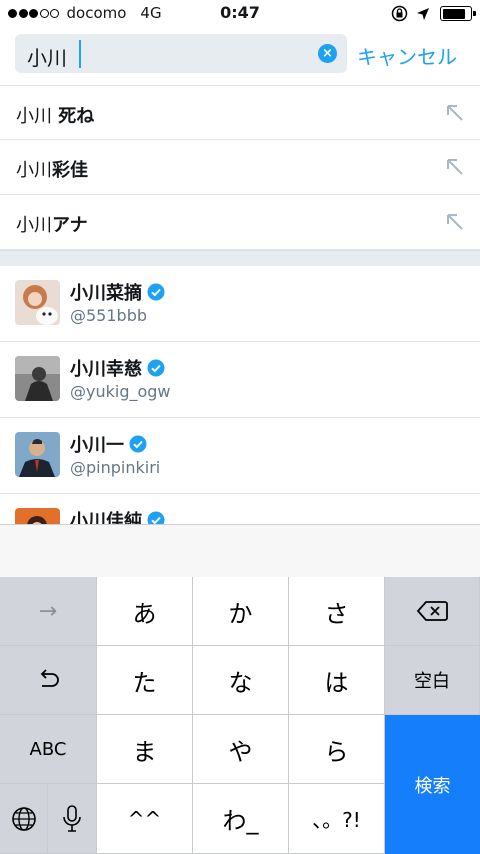  What do you see at coordinates (80, 54) in the screenshot?
I see `text-cursor` at bounding box center [80, 54].